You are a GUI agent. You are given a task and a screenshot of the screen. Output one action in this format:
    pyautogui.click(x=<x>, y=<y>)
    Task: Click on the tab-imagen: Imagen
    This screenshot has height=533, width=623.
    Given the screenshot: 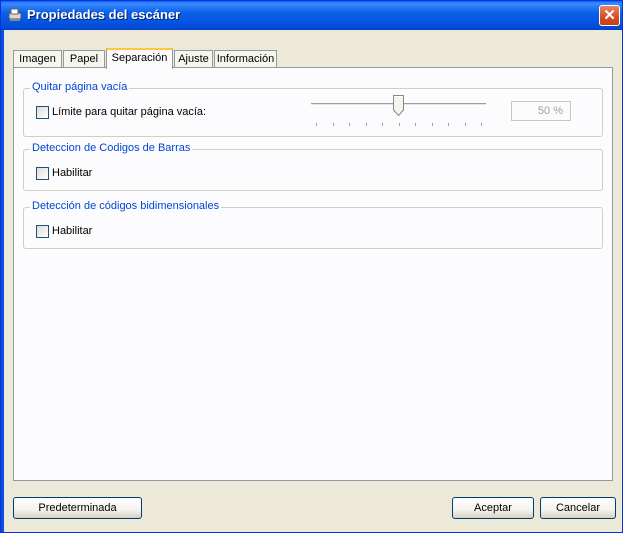 What is the action you would take?
    pyautogui.click(x=37, y=58)
    